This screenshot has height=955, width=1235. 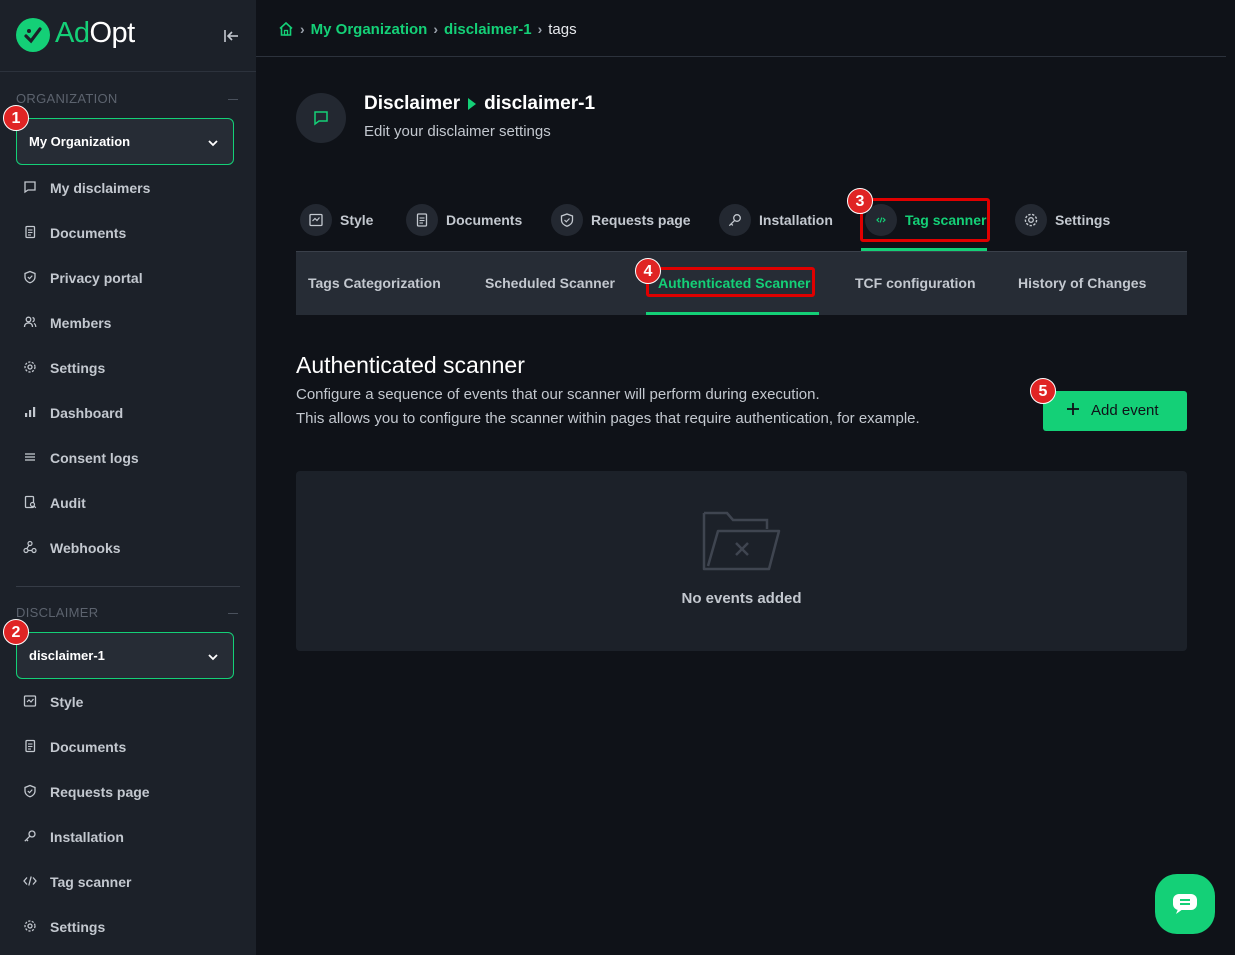 I want to click on subtab-tcf-configuration: TCF configuration, so click(x=915, y=283).